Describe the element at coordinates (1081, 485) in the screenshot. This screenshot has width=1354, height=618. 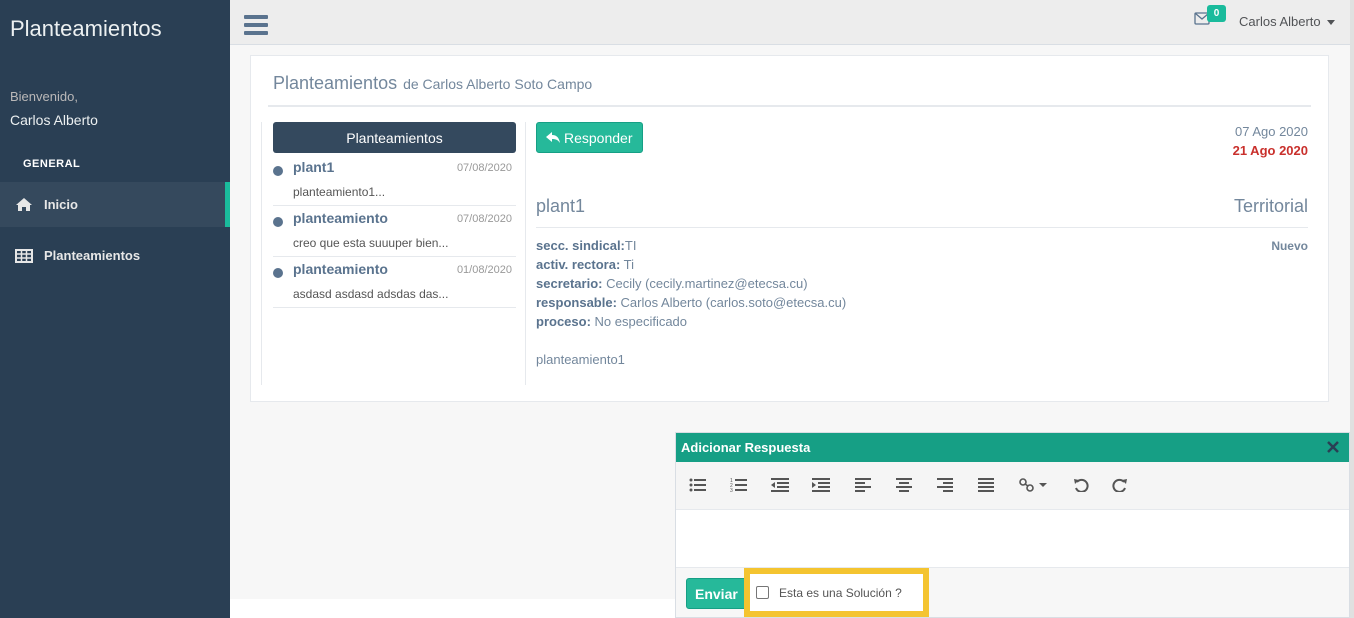
I see `undo-icon` at that location.